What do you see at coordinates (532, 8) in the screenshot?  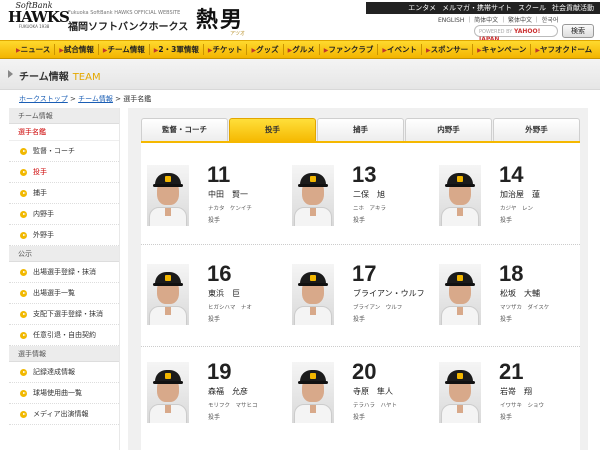 I see `top-link-school: スクール` at bounding box center [532, 8].